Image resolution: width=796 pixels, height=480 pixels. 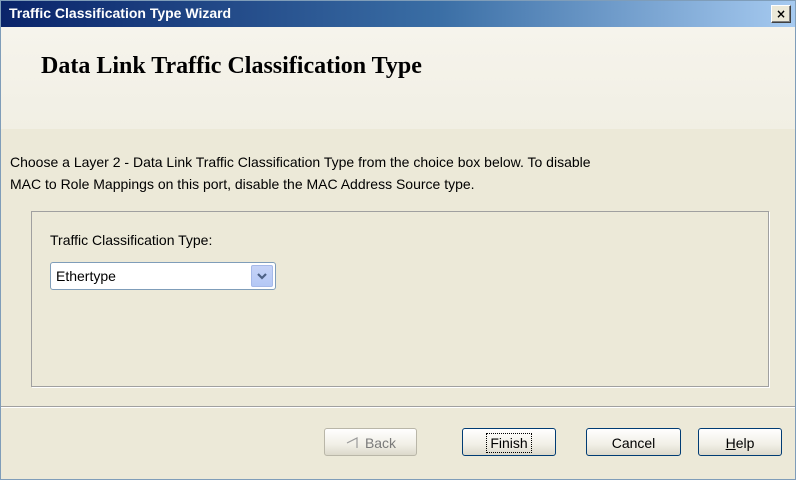 I want to click on dropdown-button, so click(x=262, y=276).